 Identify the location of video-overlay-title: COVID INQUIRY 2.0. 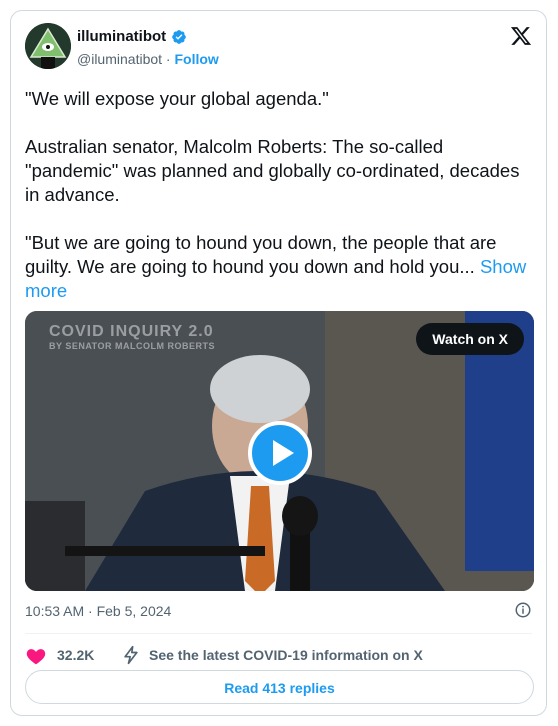
(131, 331).